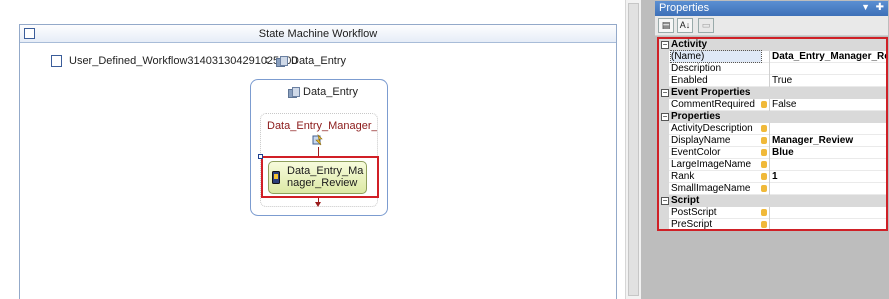 The height and width of the screenshot is (299, 889). Describe the element at coordinates (694, 212) in the screenshot. I see `property-name: PostScript` at that location.